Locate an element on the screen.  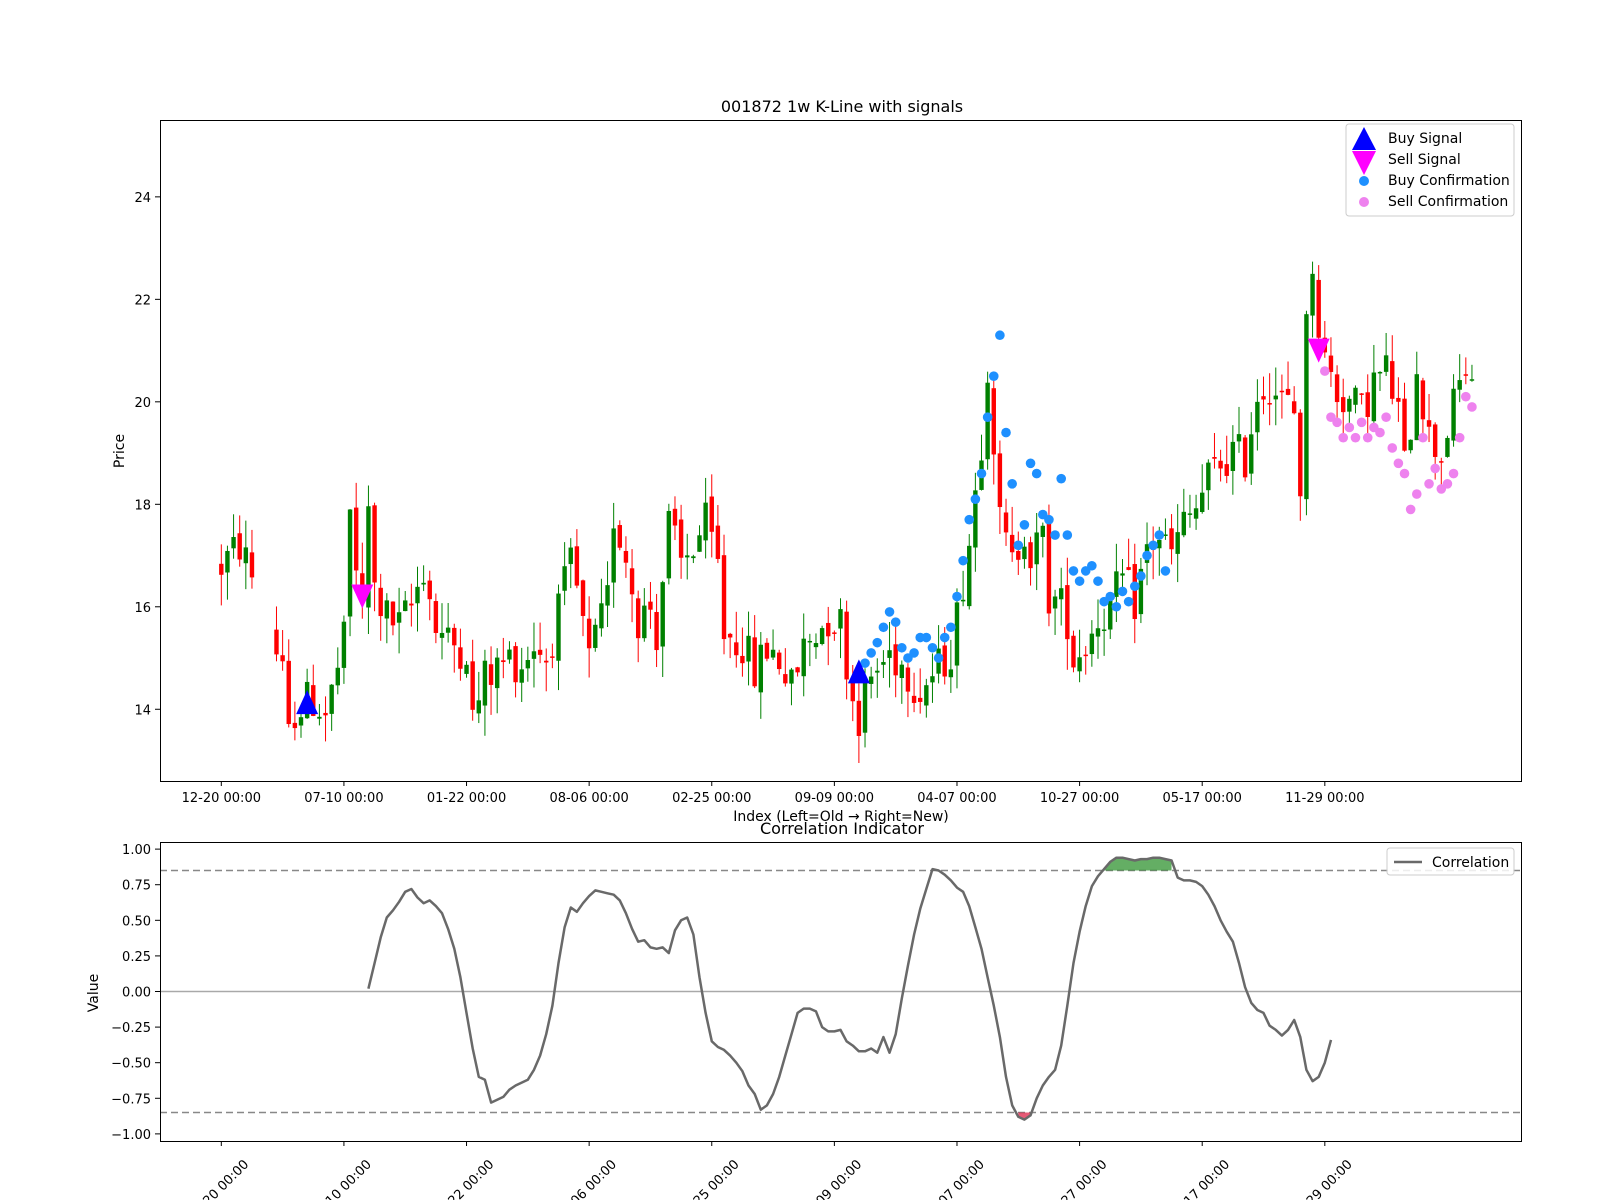
correlation-ytick-label: −0.75 is located at coordinates (131, 1099).